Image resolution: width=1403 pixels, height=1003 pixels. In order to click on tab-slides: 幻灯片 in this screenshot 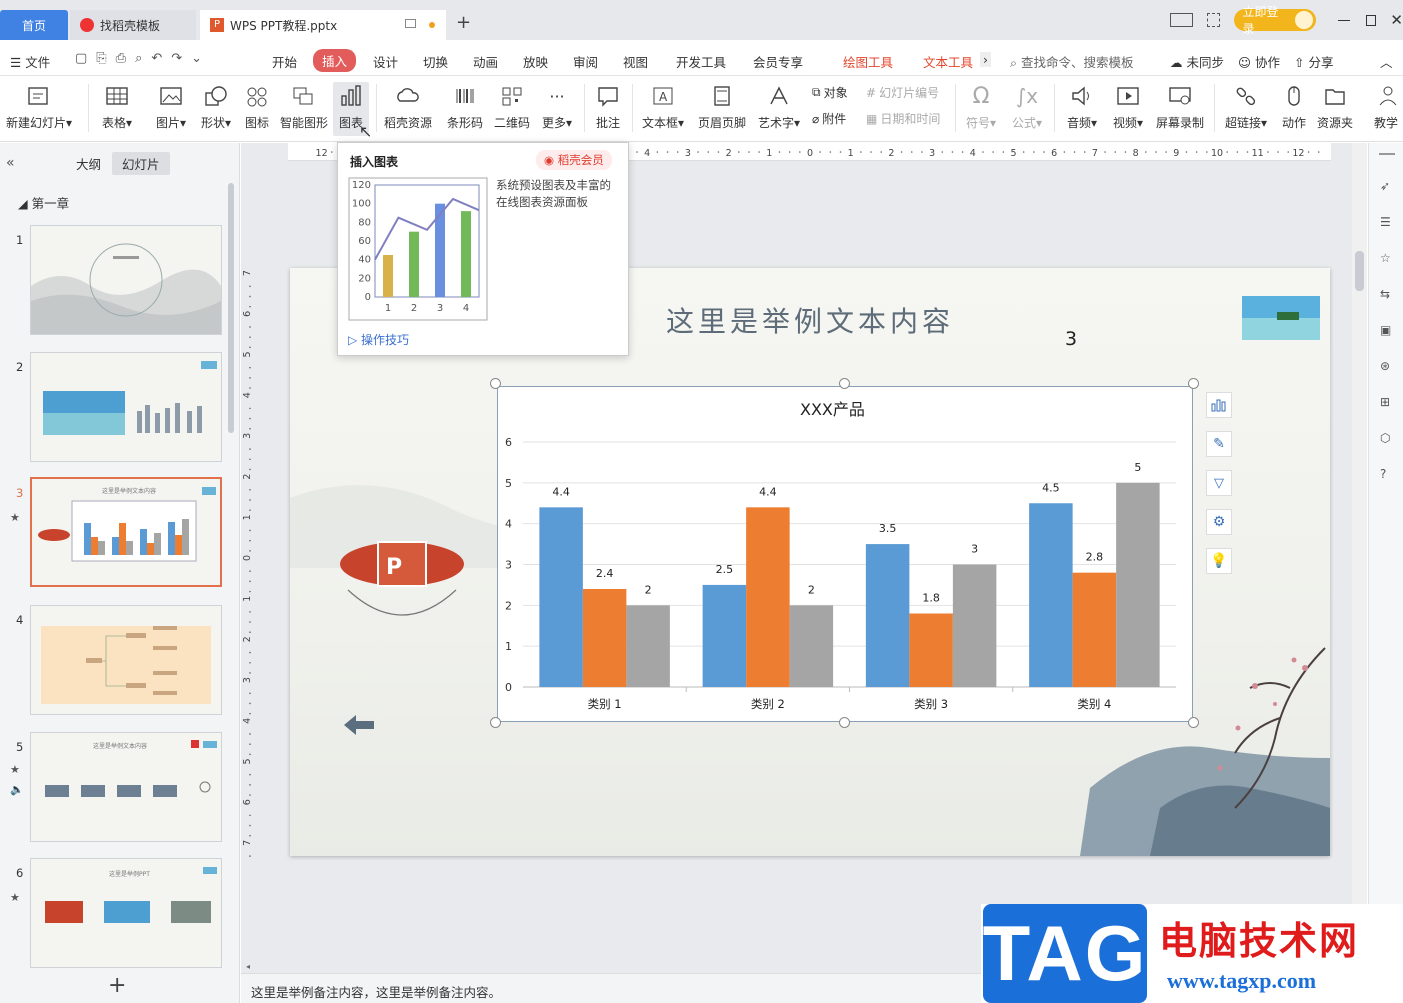, I will do `click(141, 163)`.